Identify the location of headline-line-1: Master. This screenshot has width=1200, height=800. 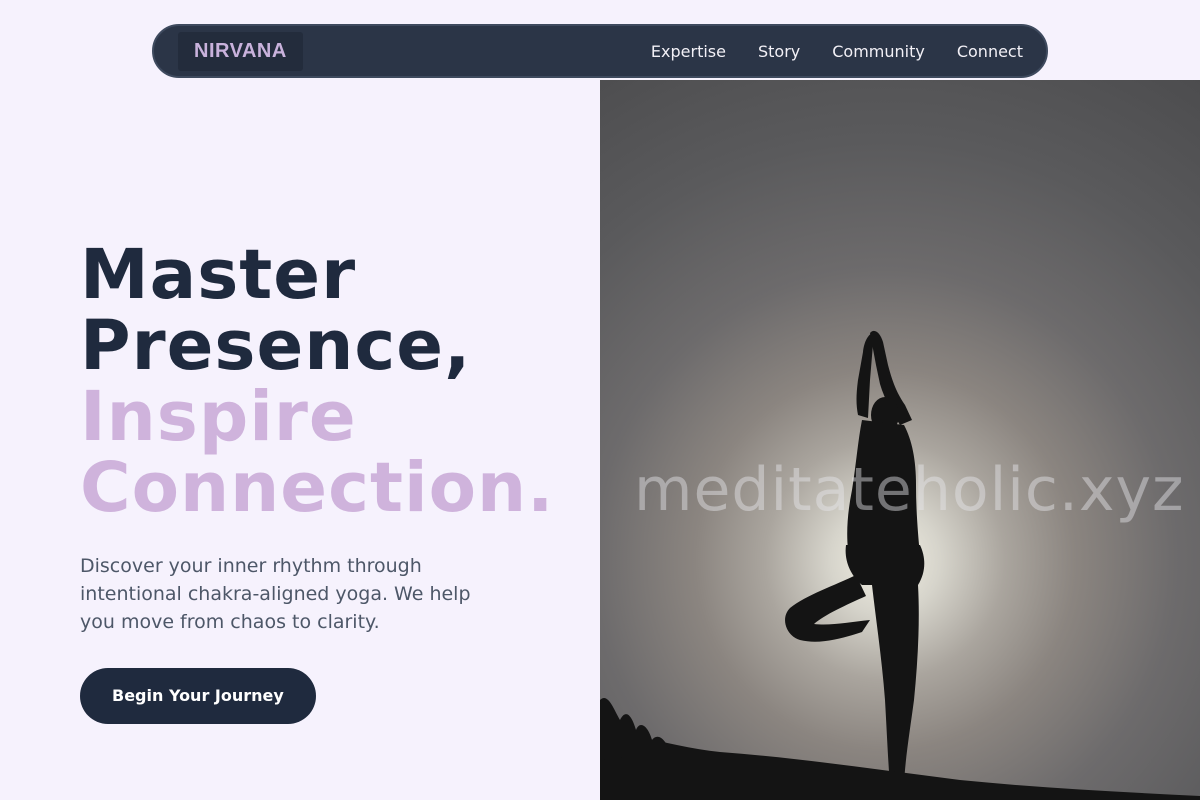
(218, 275).